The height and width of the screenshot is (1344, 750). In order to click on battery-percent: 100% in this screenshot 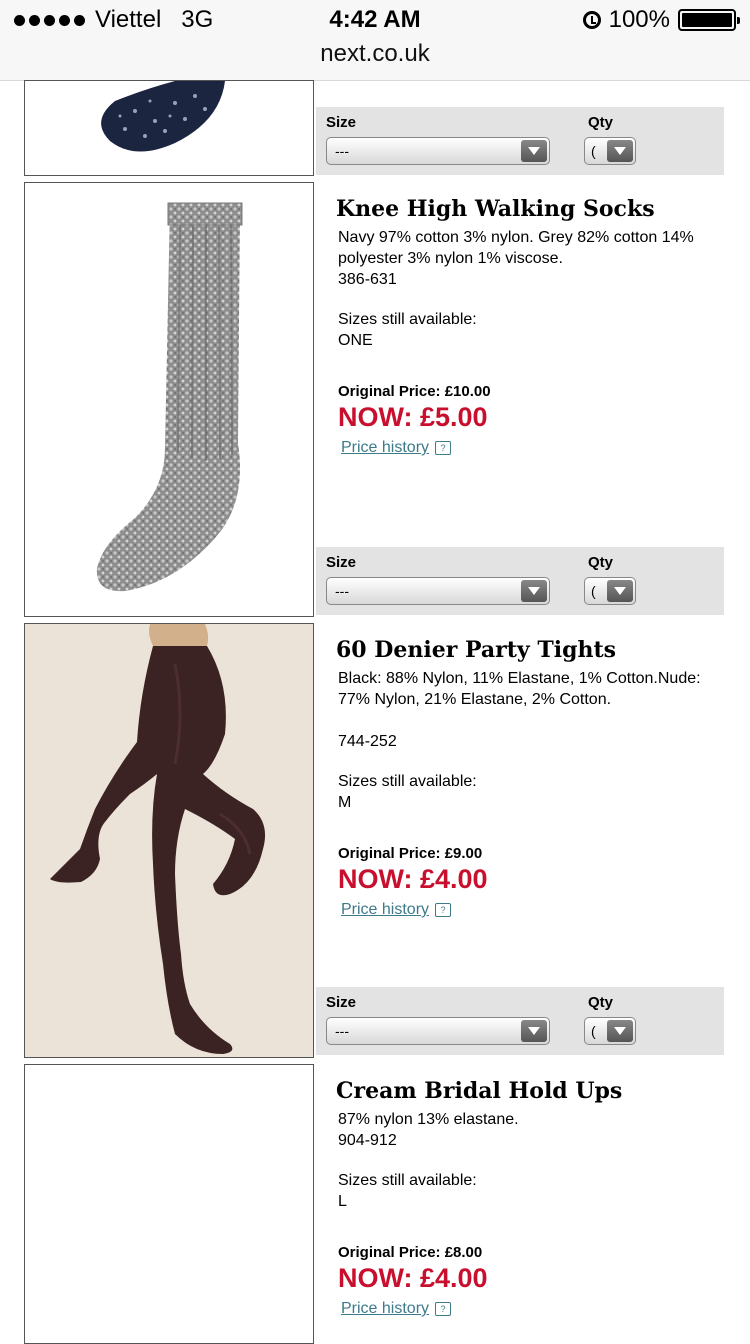, I will do `click(639, 19)`.